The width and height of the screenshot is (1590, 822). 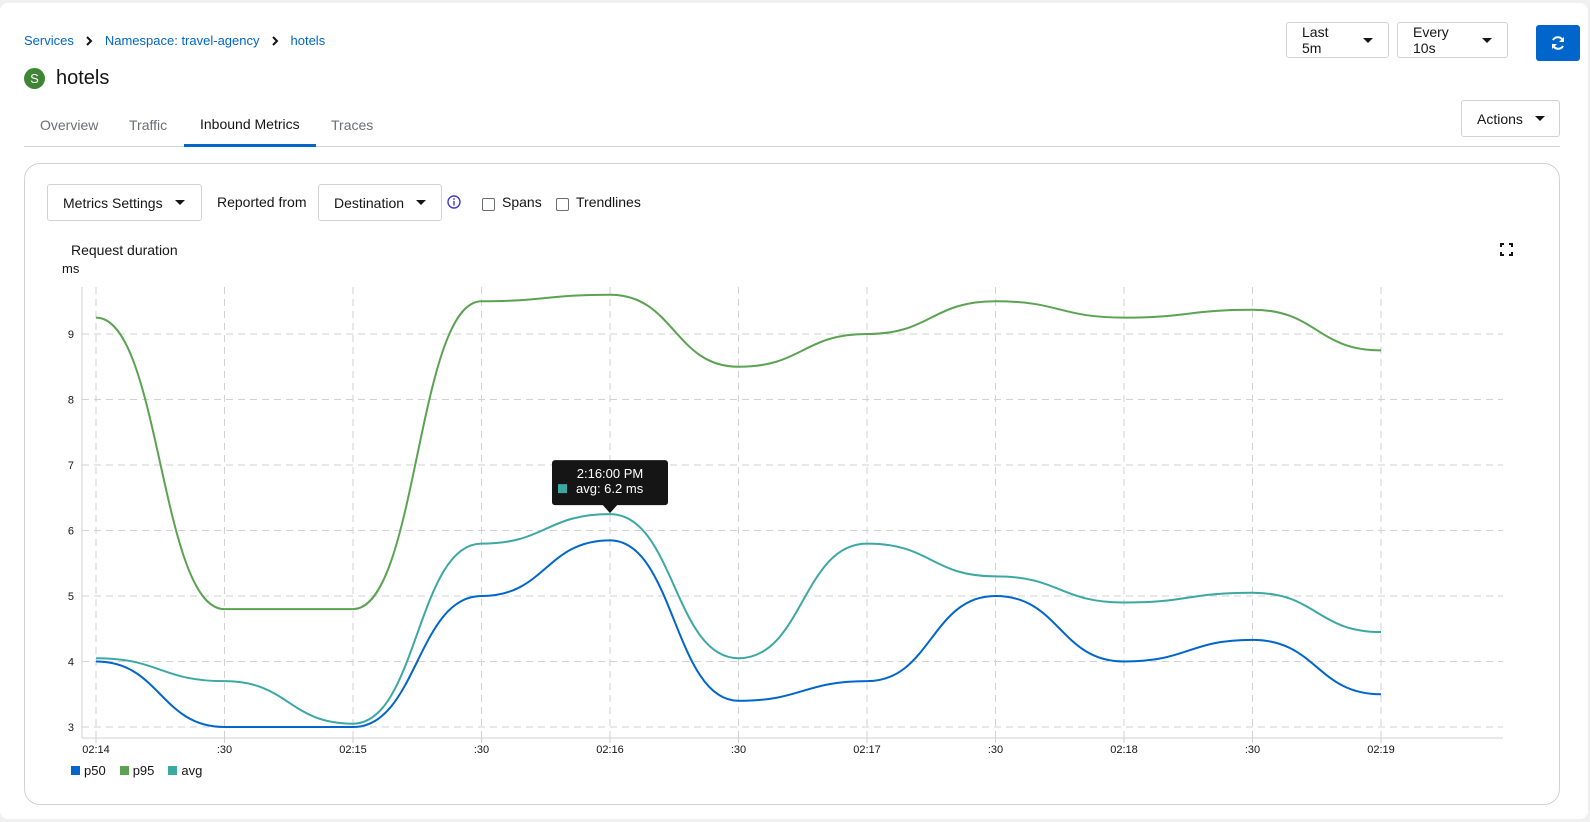 What do you see at coordinates (610, 473) in the screenshot?
I see `tooltip-time: 2:16:00 PM` at bounding box center [610, 473].